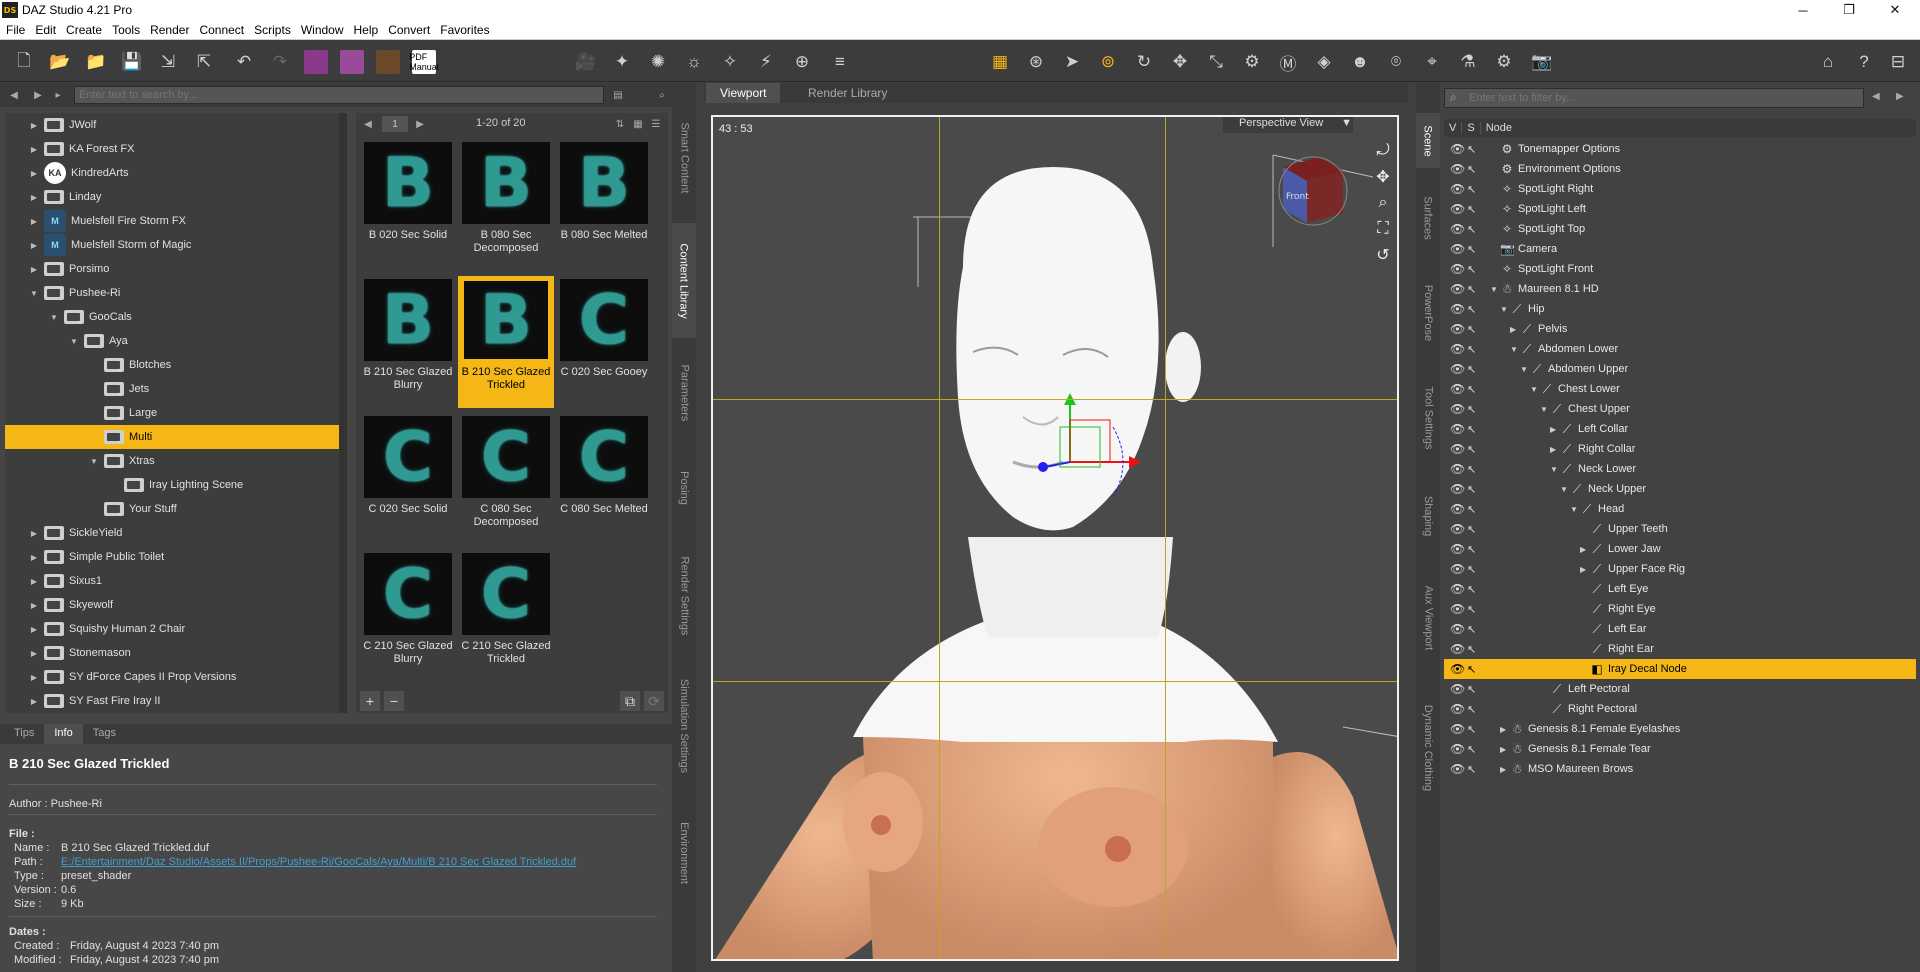 The height and width of the screenshot is (972, 1920). I want to click on scene-node: 👁 ↖ ⟋ Left Pectoral, so click(1680, 689).